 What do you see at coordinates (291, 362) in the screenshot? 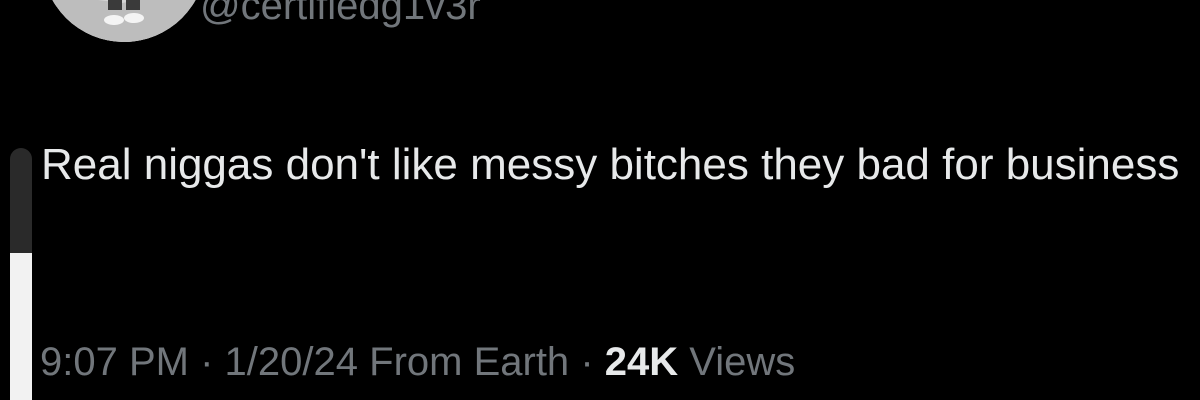
I see `tweet-date: 1/20/24` at bounding box center [291, 362].